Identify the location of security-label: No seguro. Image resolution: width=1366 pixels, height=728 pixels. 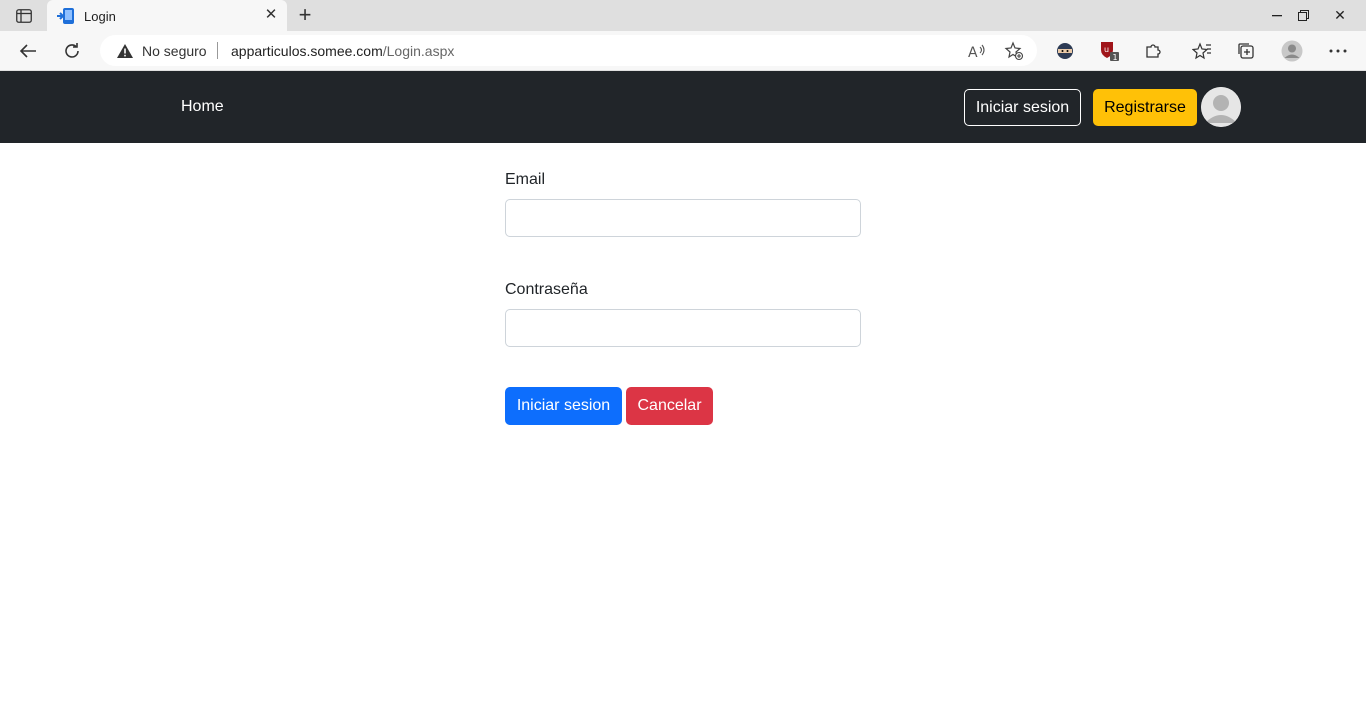
(174, 51).